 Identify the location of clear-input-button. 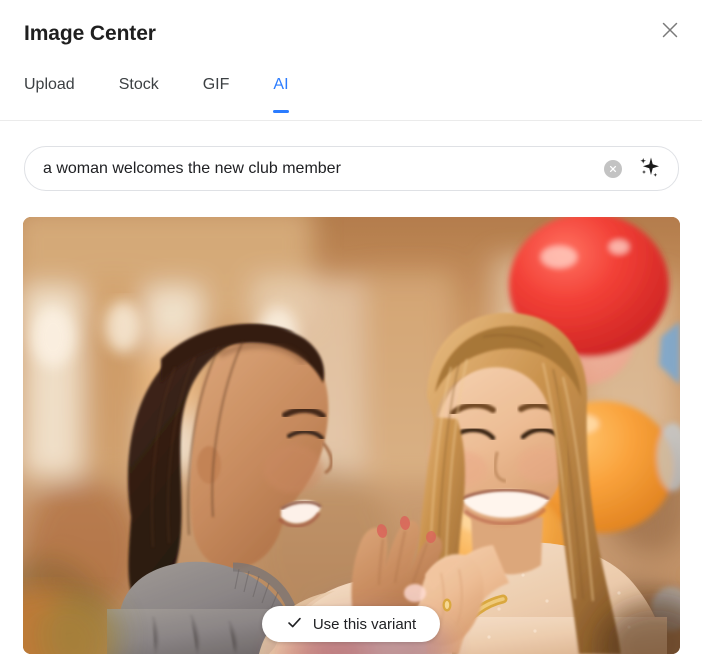
(613, 168).